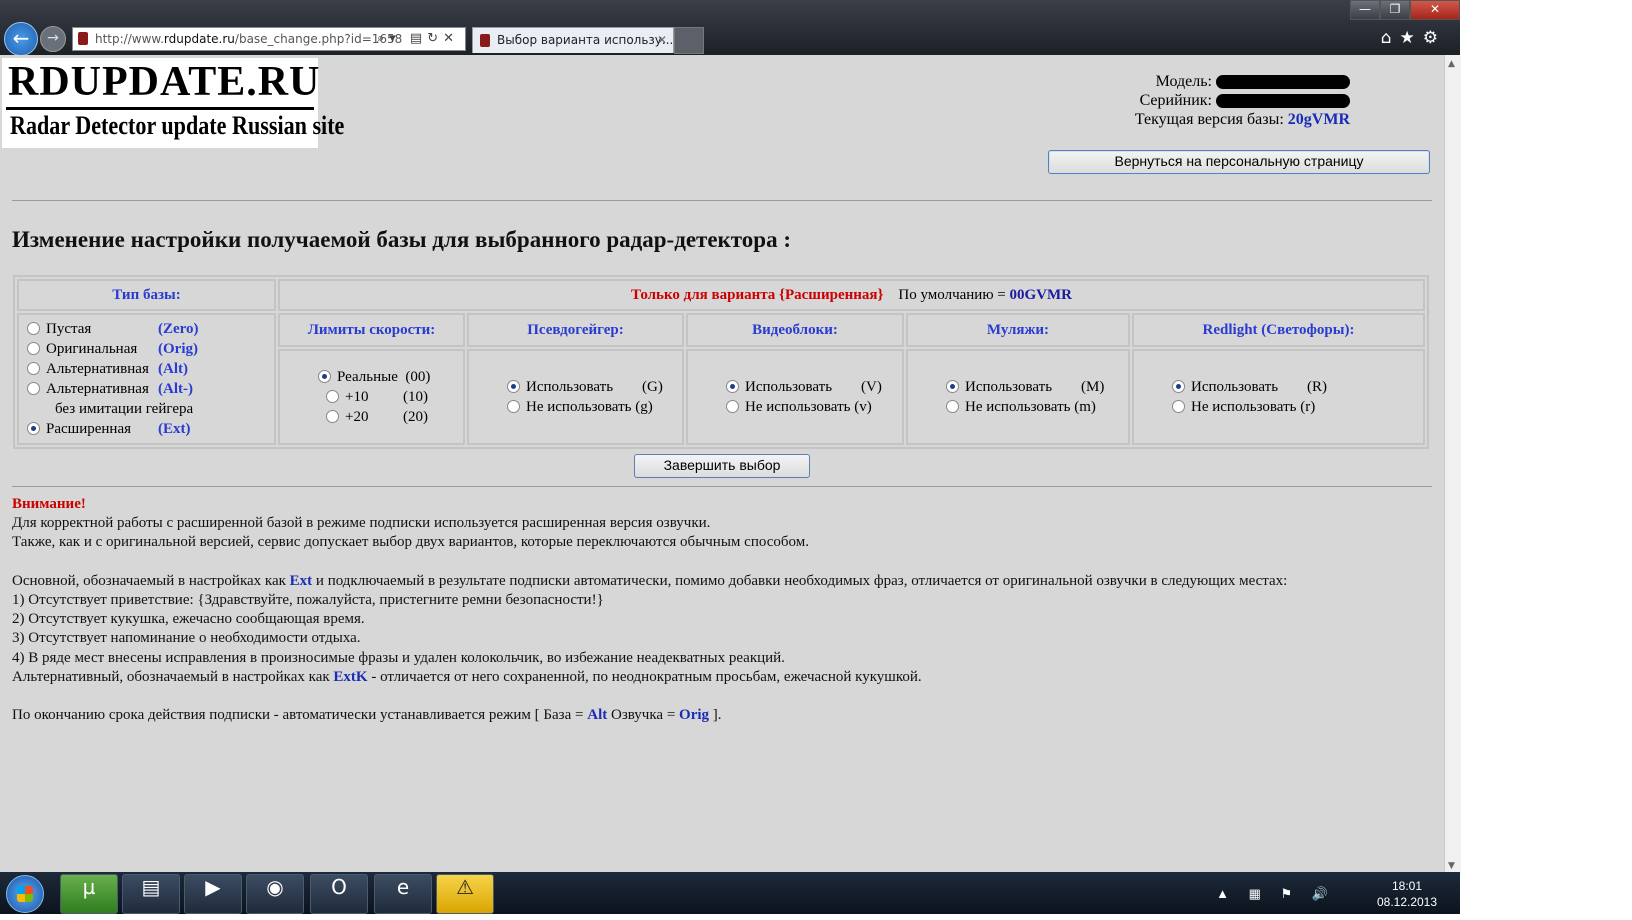 The image size is (1632, 920). What do you see at coordinates (1407, 894) in the screenshot?
I see `clock: 18:01 08.12.2013` at bounding box center [1407, 894].